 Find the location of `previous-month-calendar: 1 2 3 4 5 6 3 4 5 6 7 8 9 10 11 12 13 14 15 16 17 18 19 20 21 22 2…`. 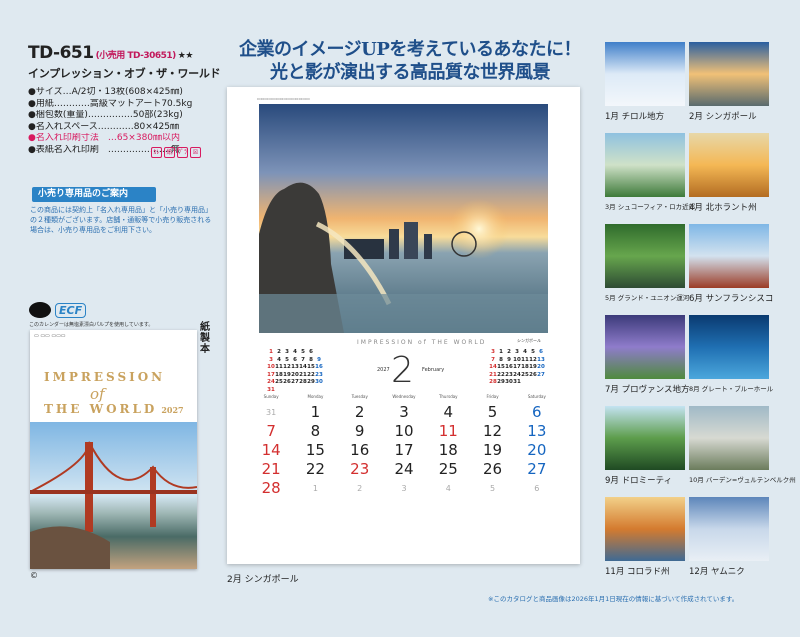

previous-month-calendar: 1 2 3 4 5 6 3 4 5 6 7 8 9 10 11 12 13 14 15 16 17 18 19 20 21 22 2… is located at coordinates (295, 371).